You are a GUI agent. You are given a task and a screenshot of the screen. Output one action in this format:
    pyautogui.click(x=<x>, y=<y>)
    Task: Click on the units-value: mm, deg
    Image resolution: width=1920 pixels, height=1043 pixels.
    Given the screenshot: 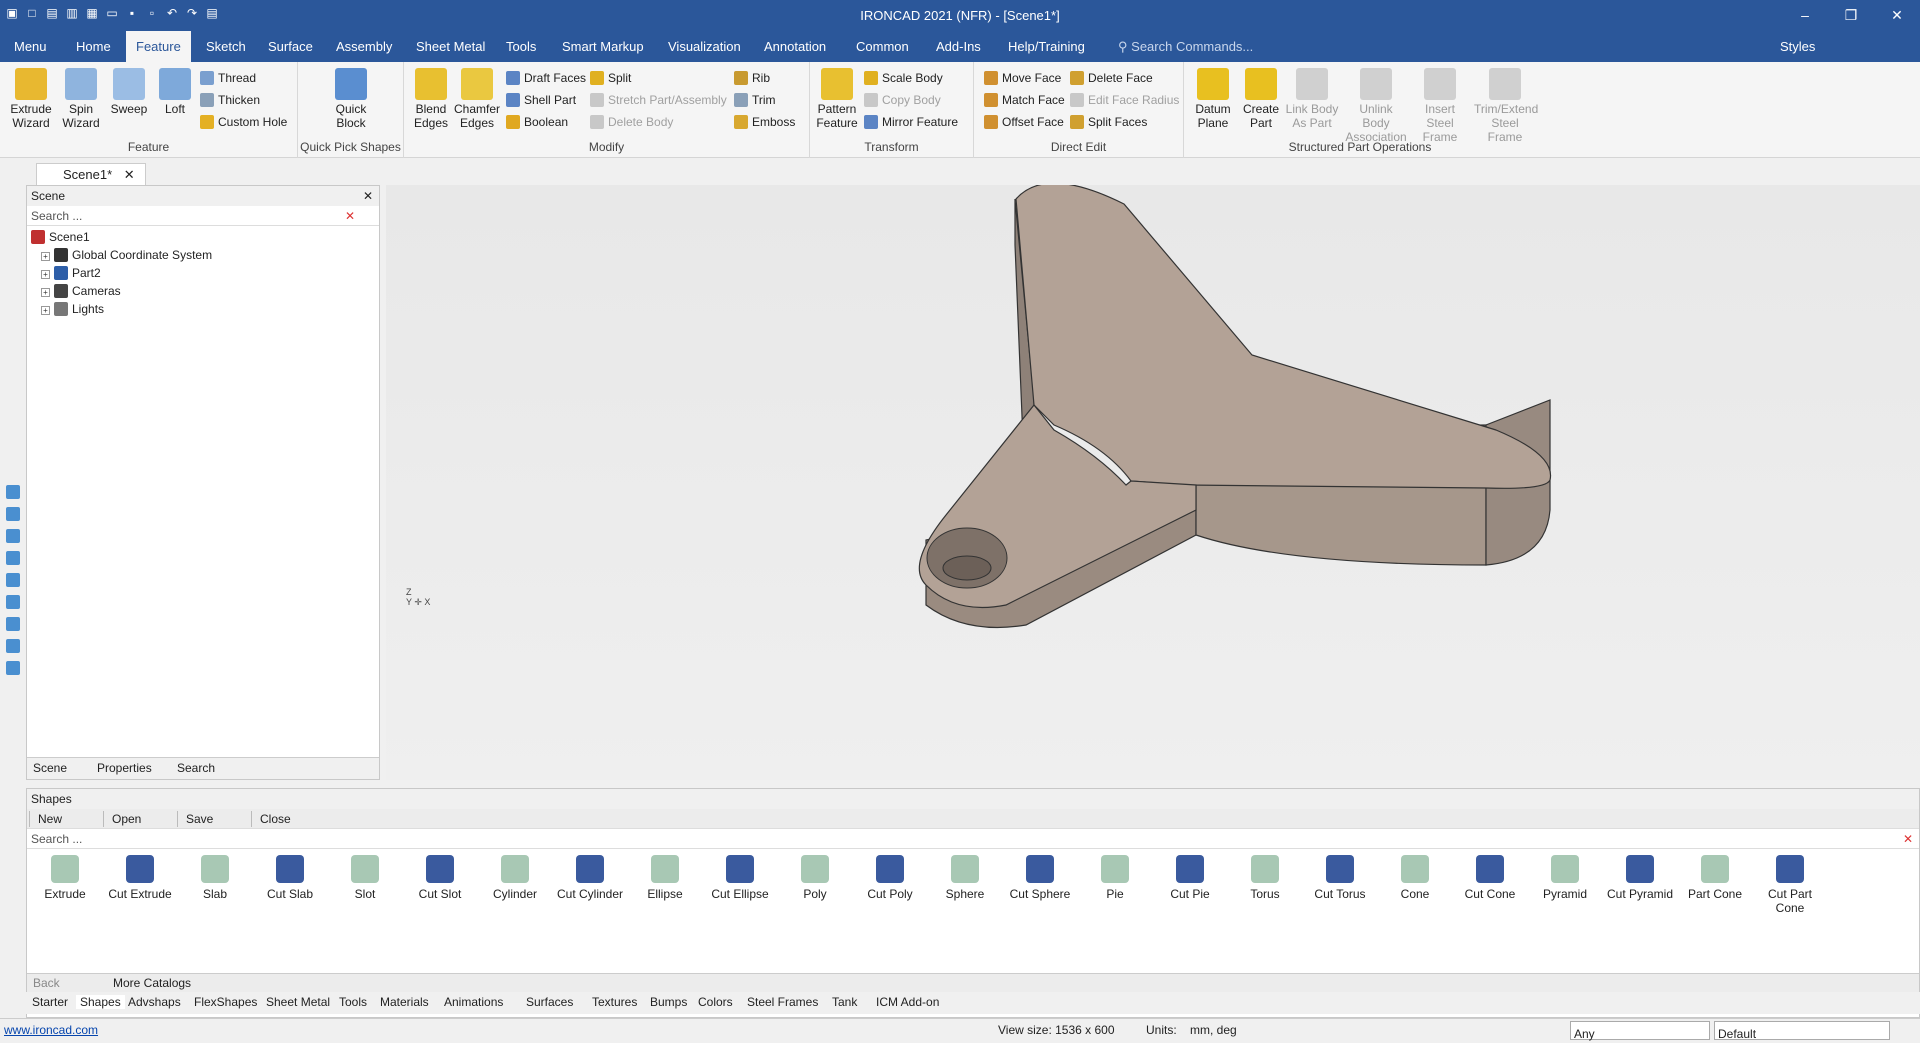 What is the action you would take?
    pyautogui.click(x=1213, y=1030)
    